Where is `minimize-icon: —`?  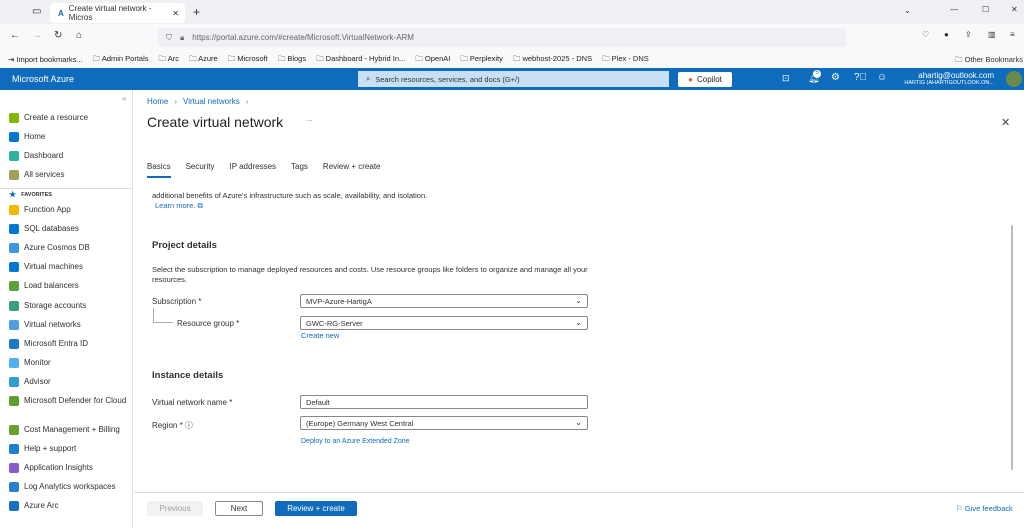 minimize-icon: — is located at coordinates (954, 9).